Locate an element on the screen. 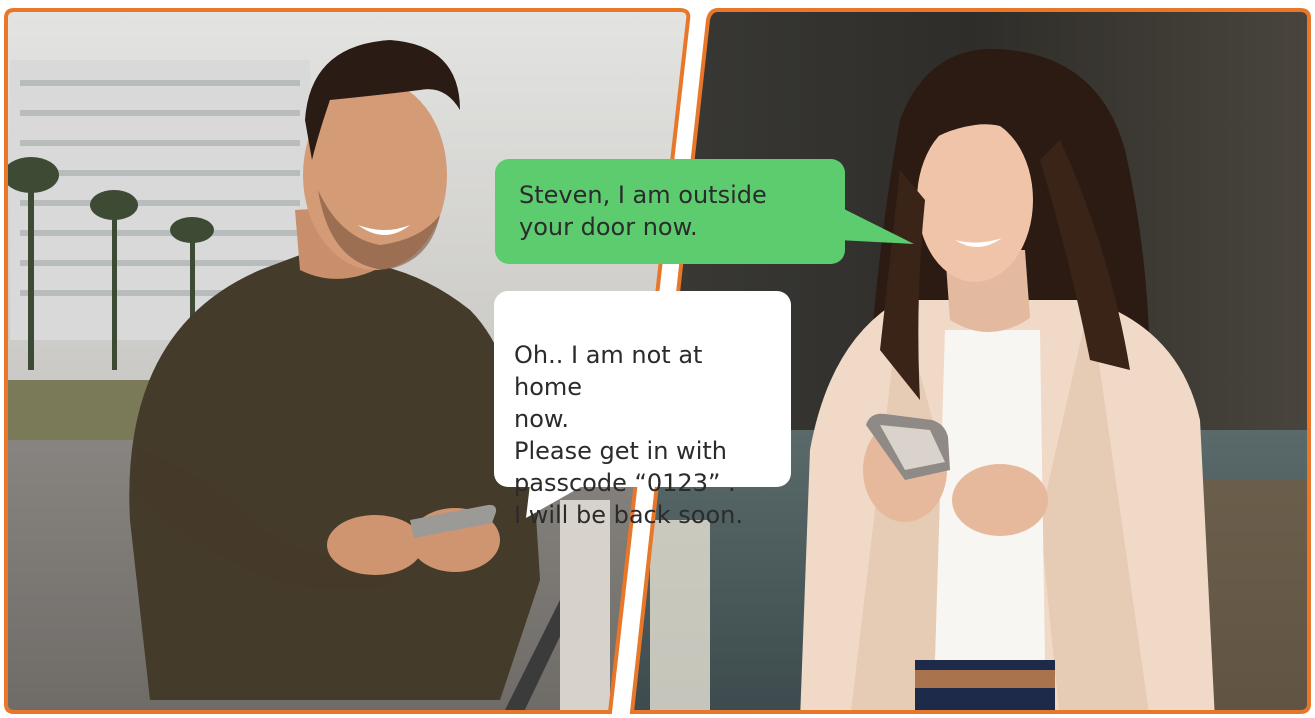 The height and width of the screenshot is (718, 1315). incoming-message-text: Steven, I am outside your door now. is located at coordinates (643, 211).